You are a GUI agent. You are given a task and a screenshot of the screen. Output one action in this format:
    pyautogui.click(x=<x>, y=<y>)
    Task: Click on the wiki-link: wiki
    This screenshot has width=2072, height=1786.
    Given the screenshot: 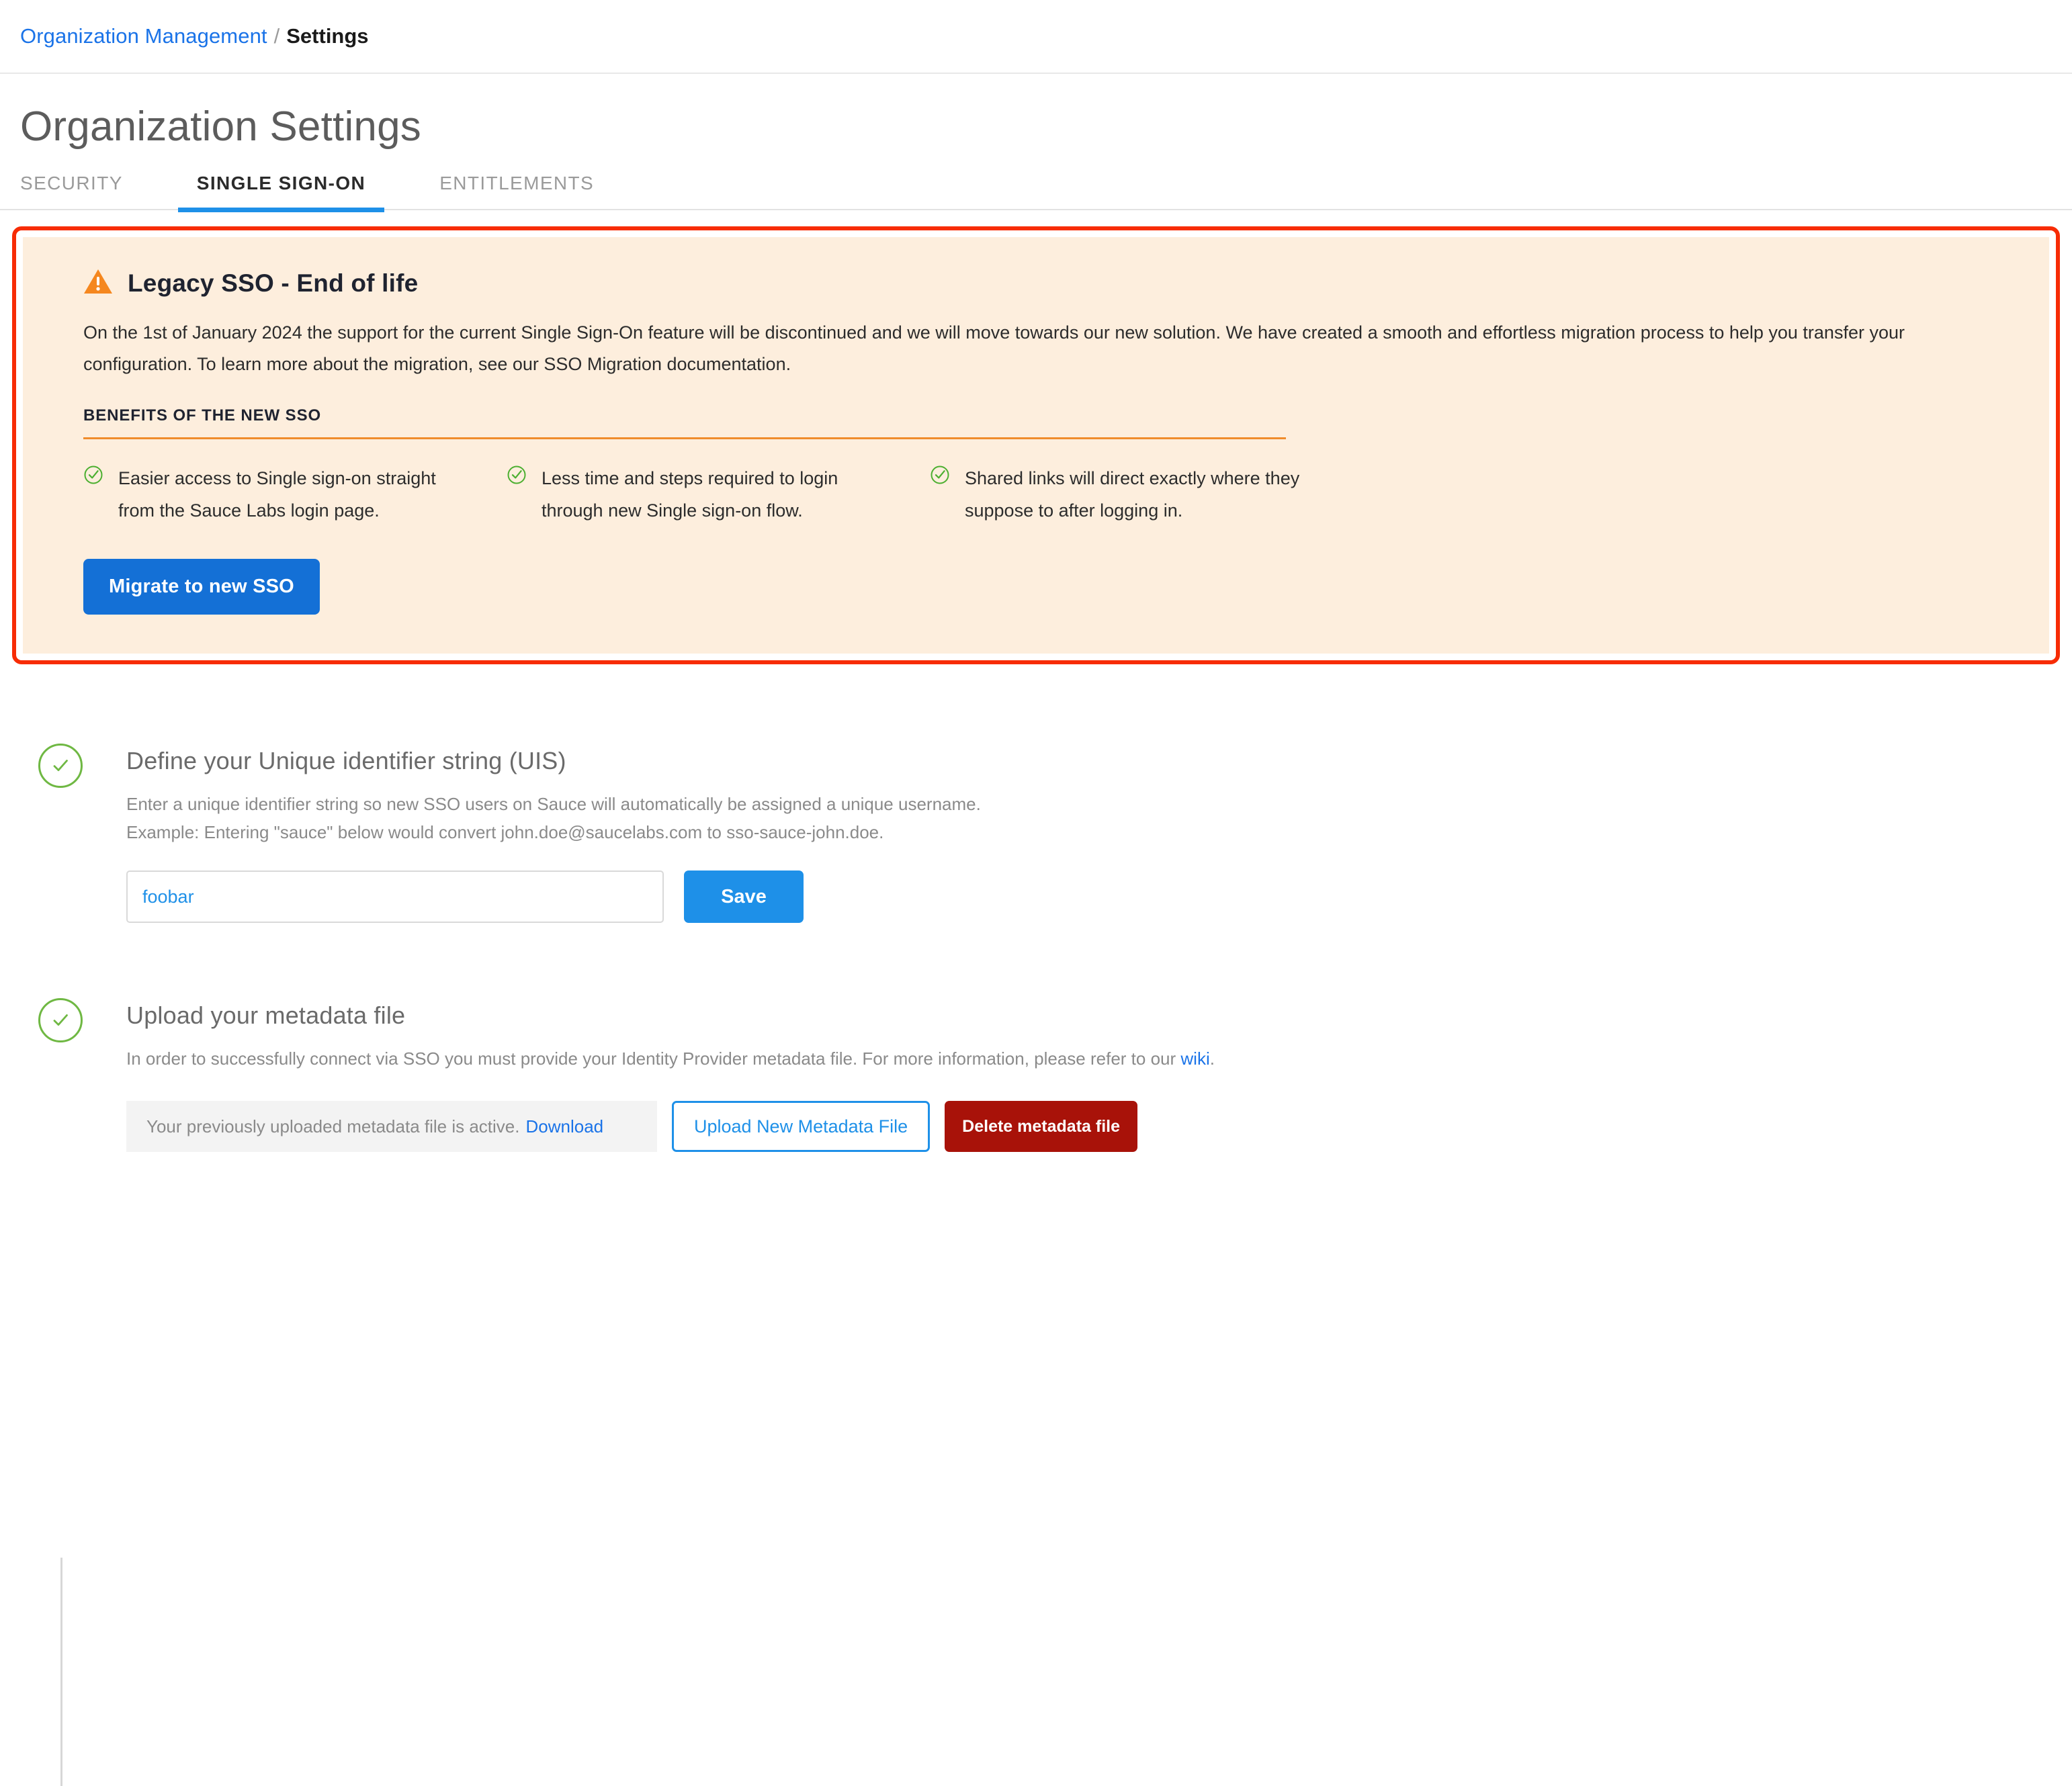 What is the action you would take?
    pyautogui.click(x=1194, y=1058)
    